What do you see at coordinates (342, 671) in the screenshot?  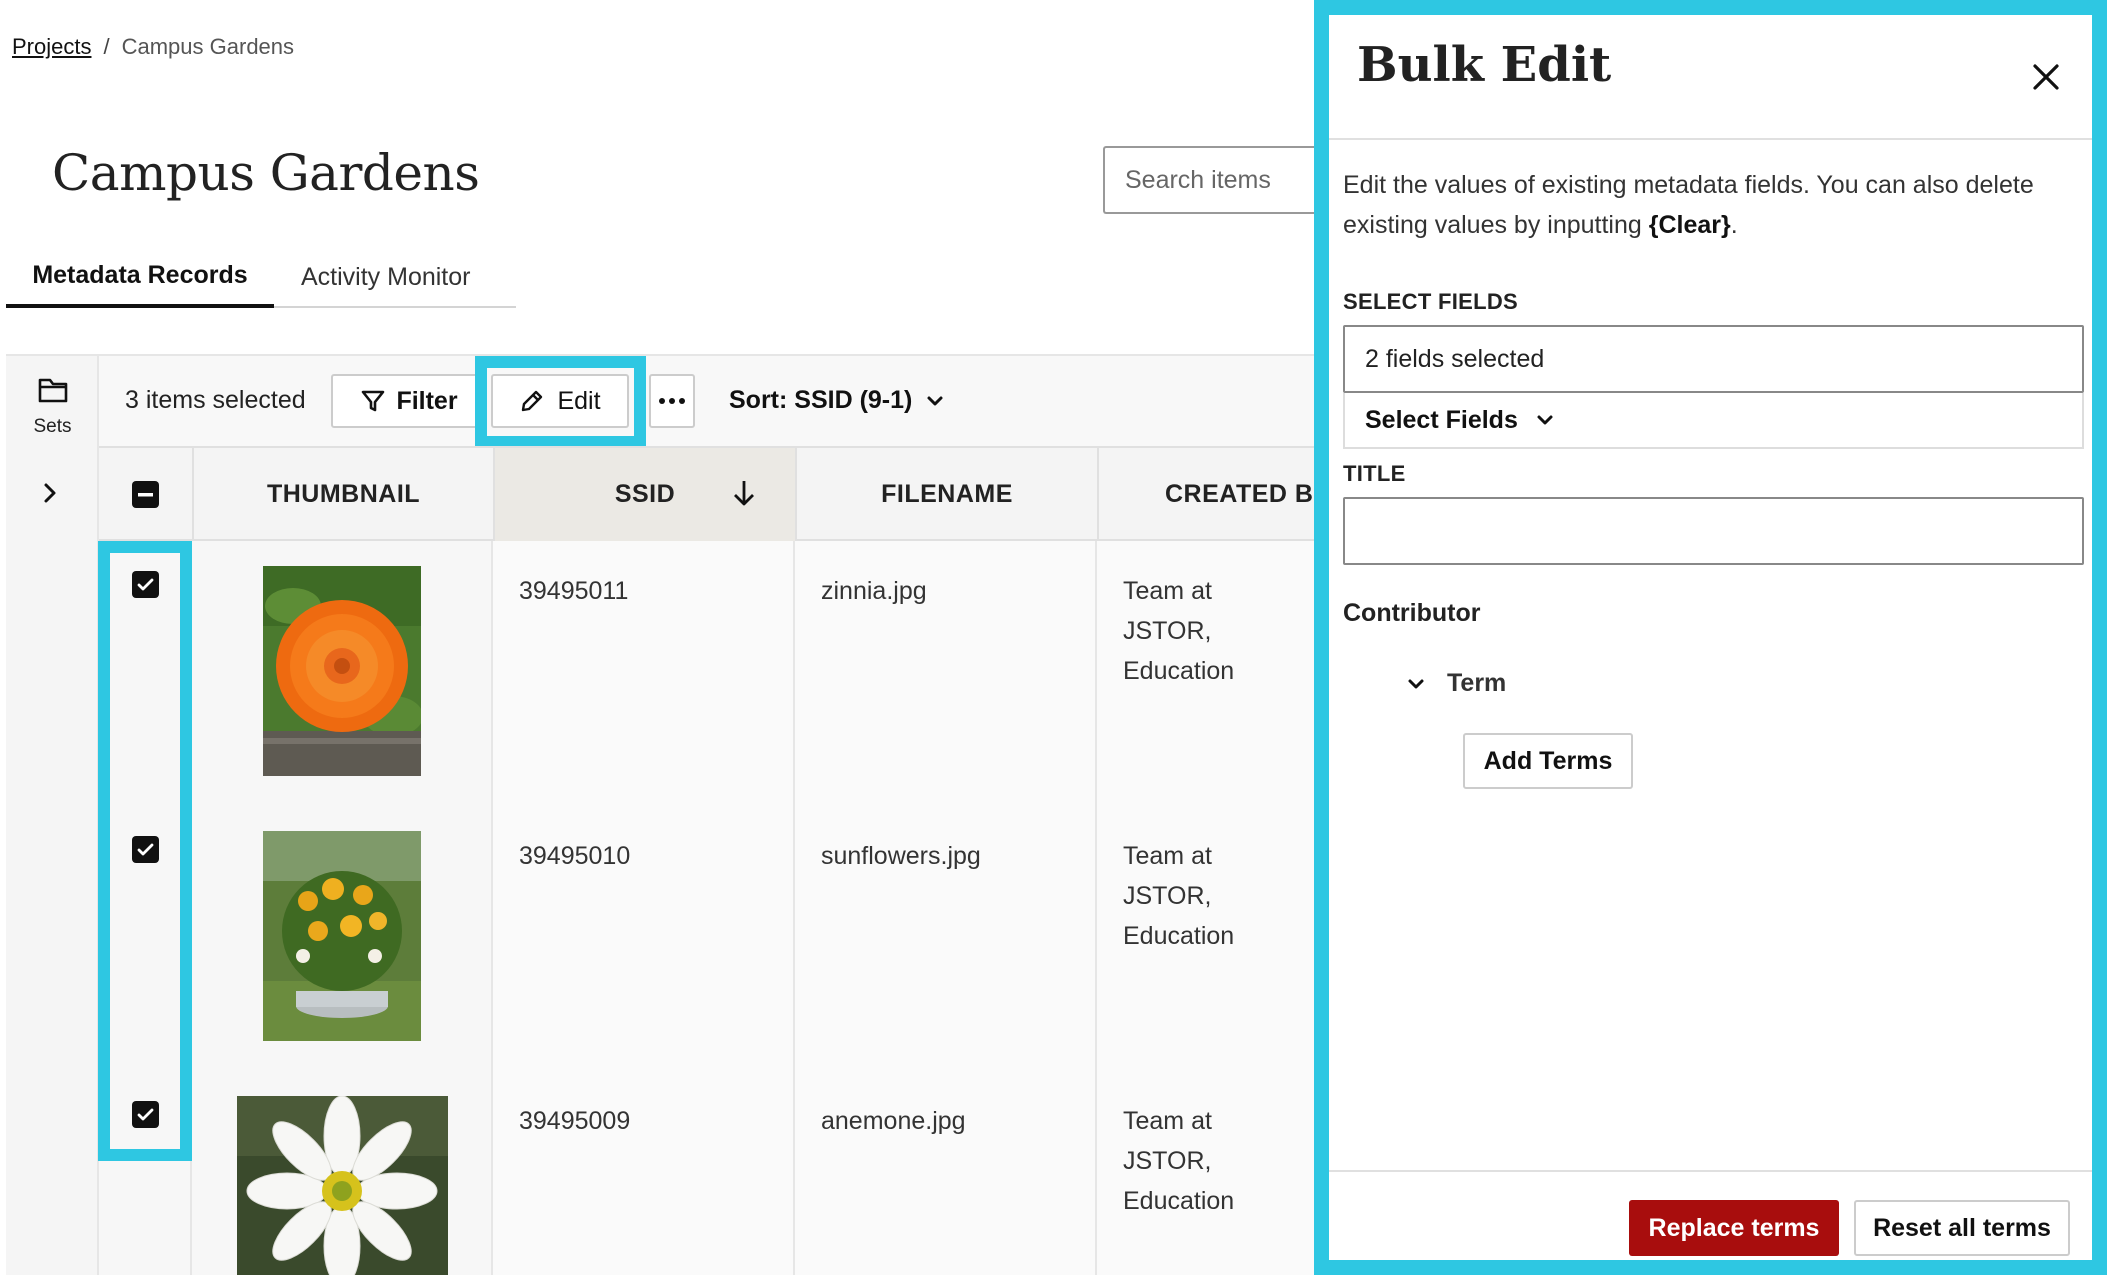 I see `zinnia-thumbnail` at bounding box center [342, 671].